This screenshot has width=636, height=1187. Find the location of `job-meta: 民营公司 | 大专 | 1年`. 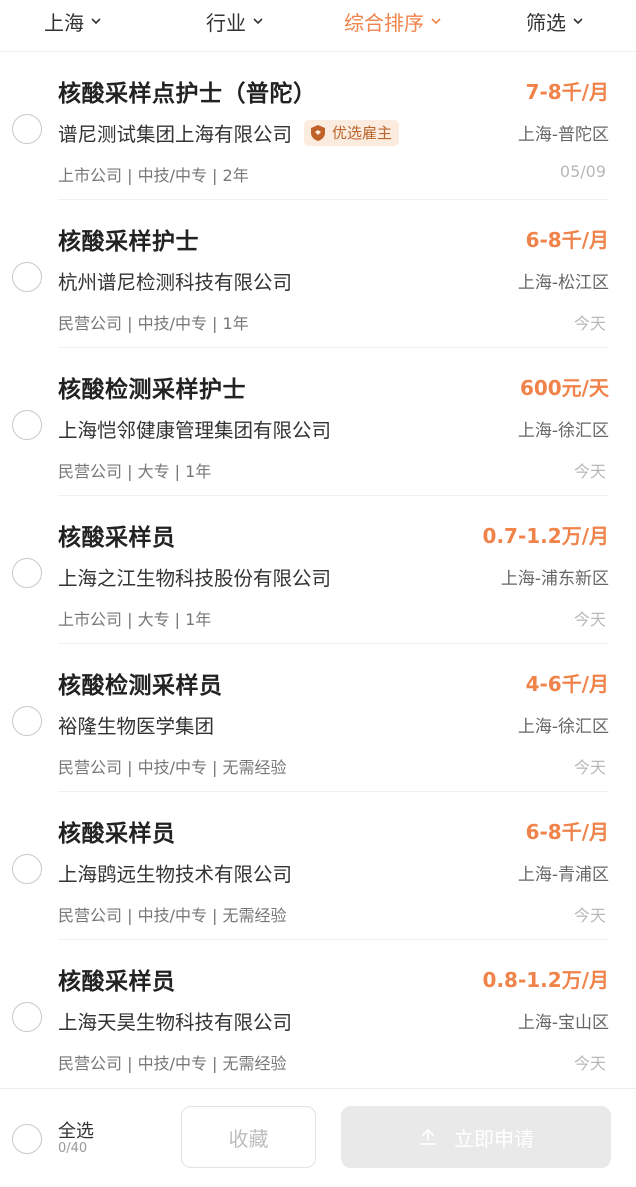

job-meta: 民营公司 | 大专 | 1年 is located at coordinates (135, 471).